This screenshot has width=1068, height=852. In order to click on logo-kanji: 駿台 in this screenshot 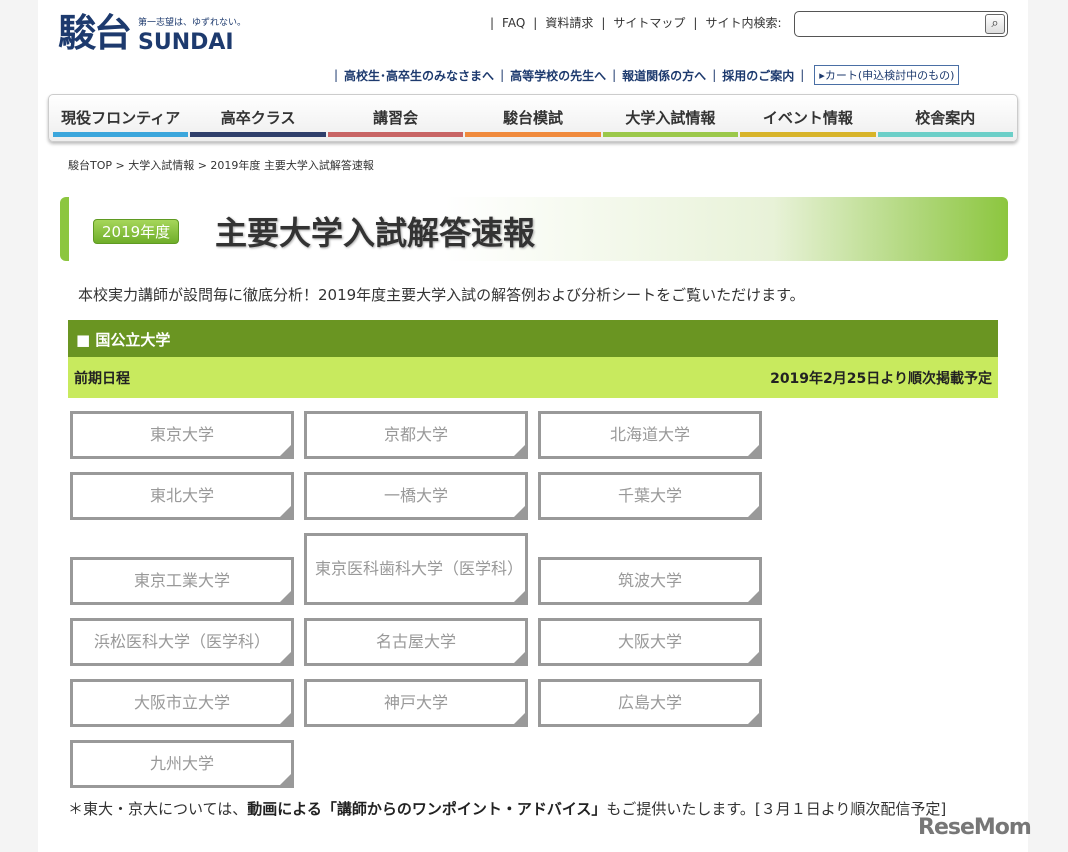, I will do `click(95, 33)`.